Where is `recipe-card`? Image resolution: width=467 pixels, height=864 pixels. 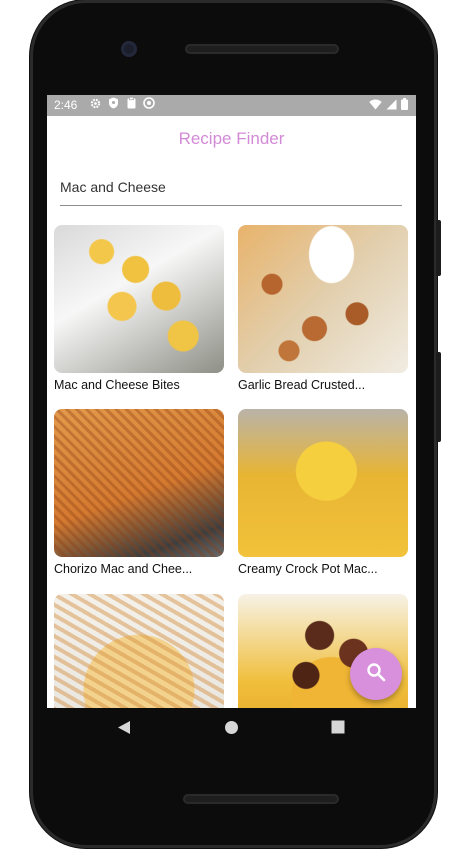 recipe-card is located at coordinates (139, 651).